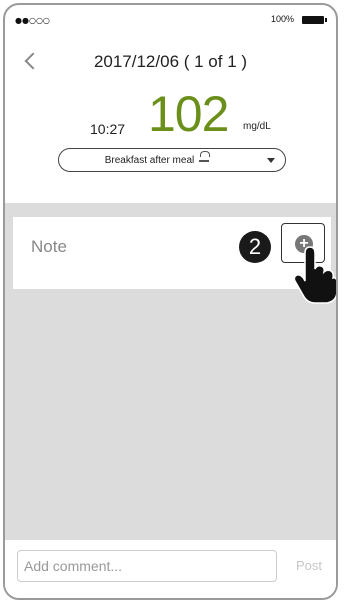 This screenshot has height=607, width=345. I want to click on meal-tag-dropdown: Breakfast after meal, so click(172, 160).